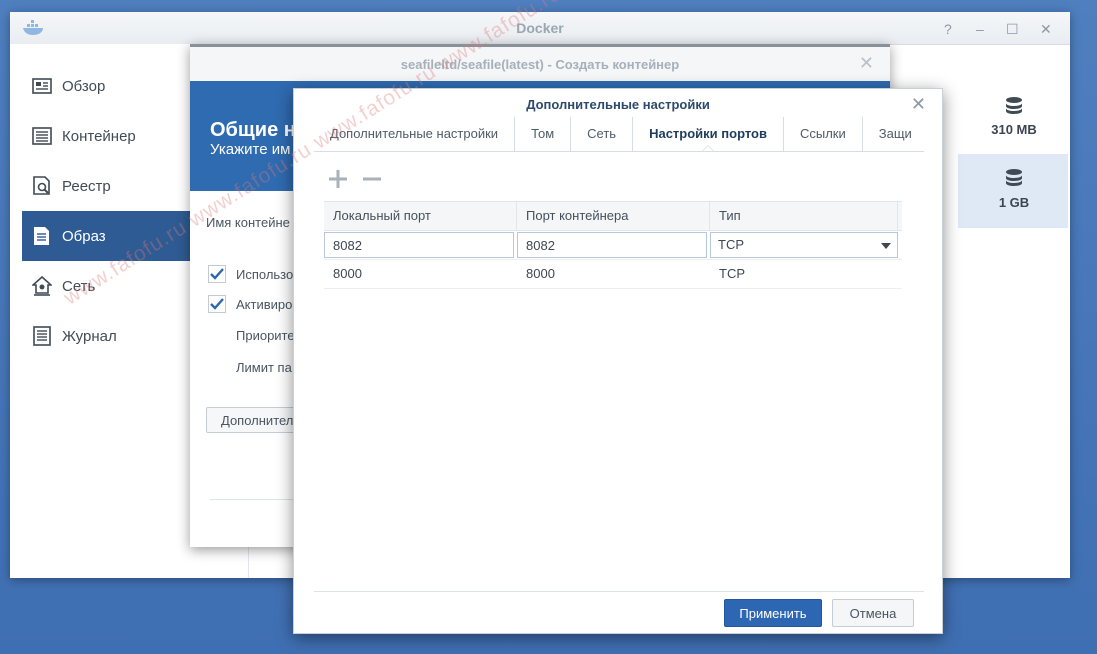 The width and height of the screenshot is (1097, 654). Describe the element at coordinates (84, 236) in the screenshot. I see `sidebar-item-label: Образ` at that location.